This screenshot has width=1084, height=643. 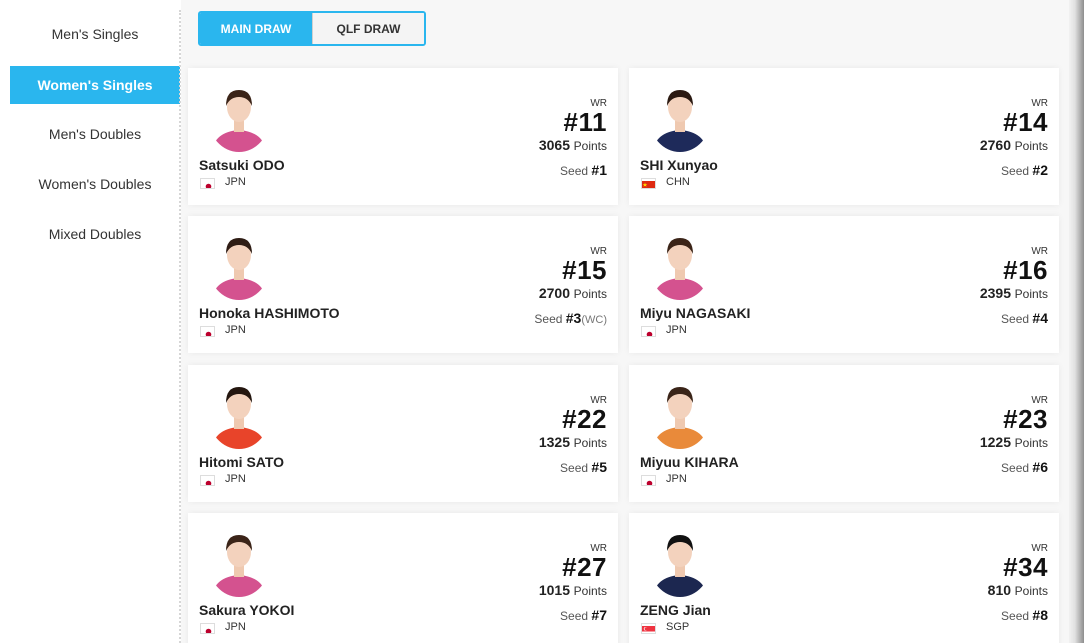 I want to click on sidebar-item-womens-singles: Women's Singles, so click(x=95, y=85).